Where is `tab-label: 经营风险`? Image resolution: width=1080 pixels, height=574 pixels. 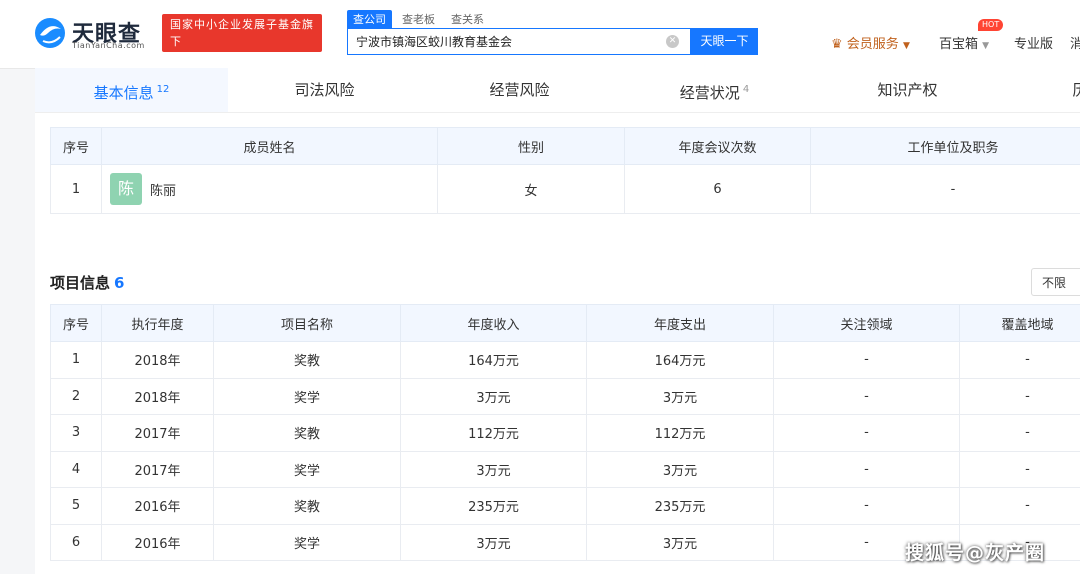
tab-label: 经营风险 is located at coordinates (519, 90).